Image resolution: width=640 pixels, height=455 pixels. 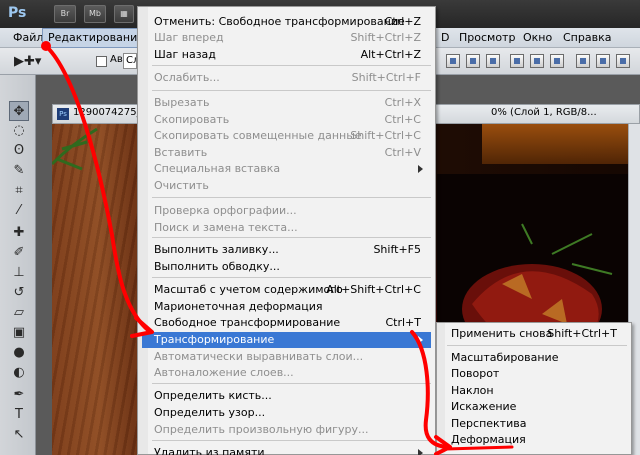 I want to click on view-extras-button: ▦, so click(x=124, y=14).